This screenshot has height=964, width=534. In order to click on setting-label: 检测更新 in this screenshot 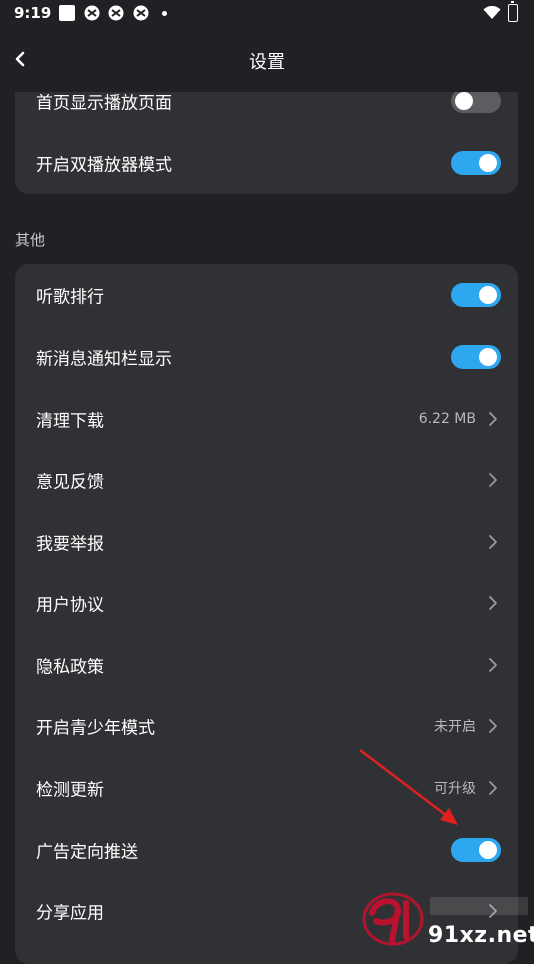, I will do `click(70, 790)`.